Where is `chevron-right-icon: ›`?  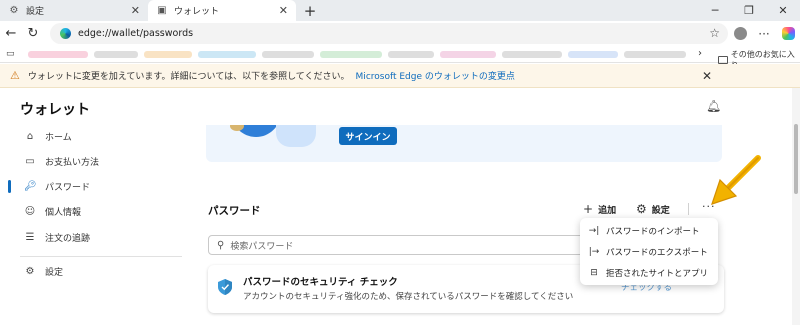
chevron-right-icon: › is located at coordinates (700, 53).